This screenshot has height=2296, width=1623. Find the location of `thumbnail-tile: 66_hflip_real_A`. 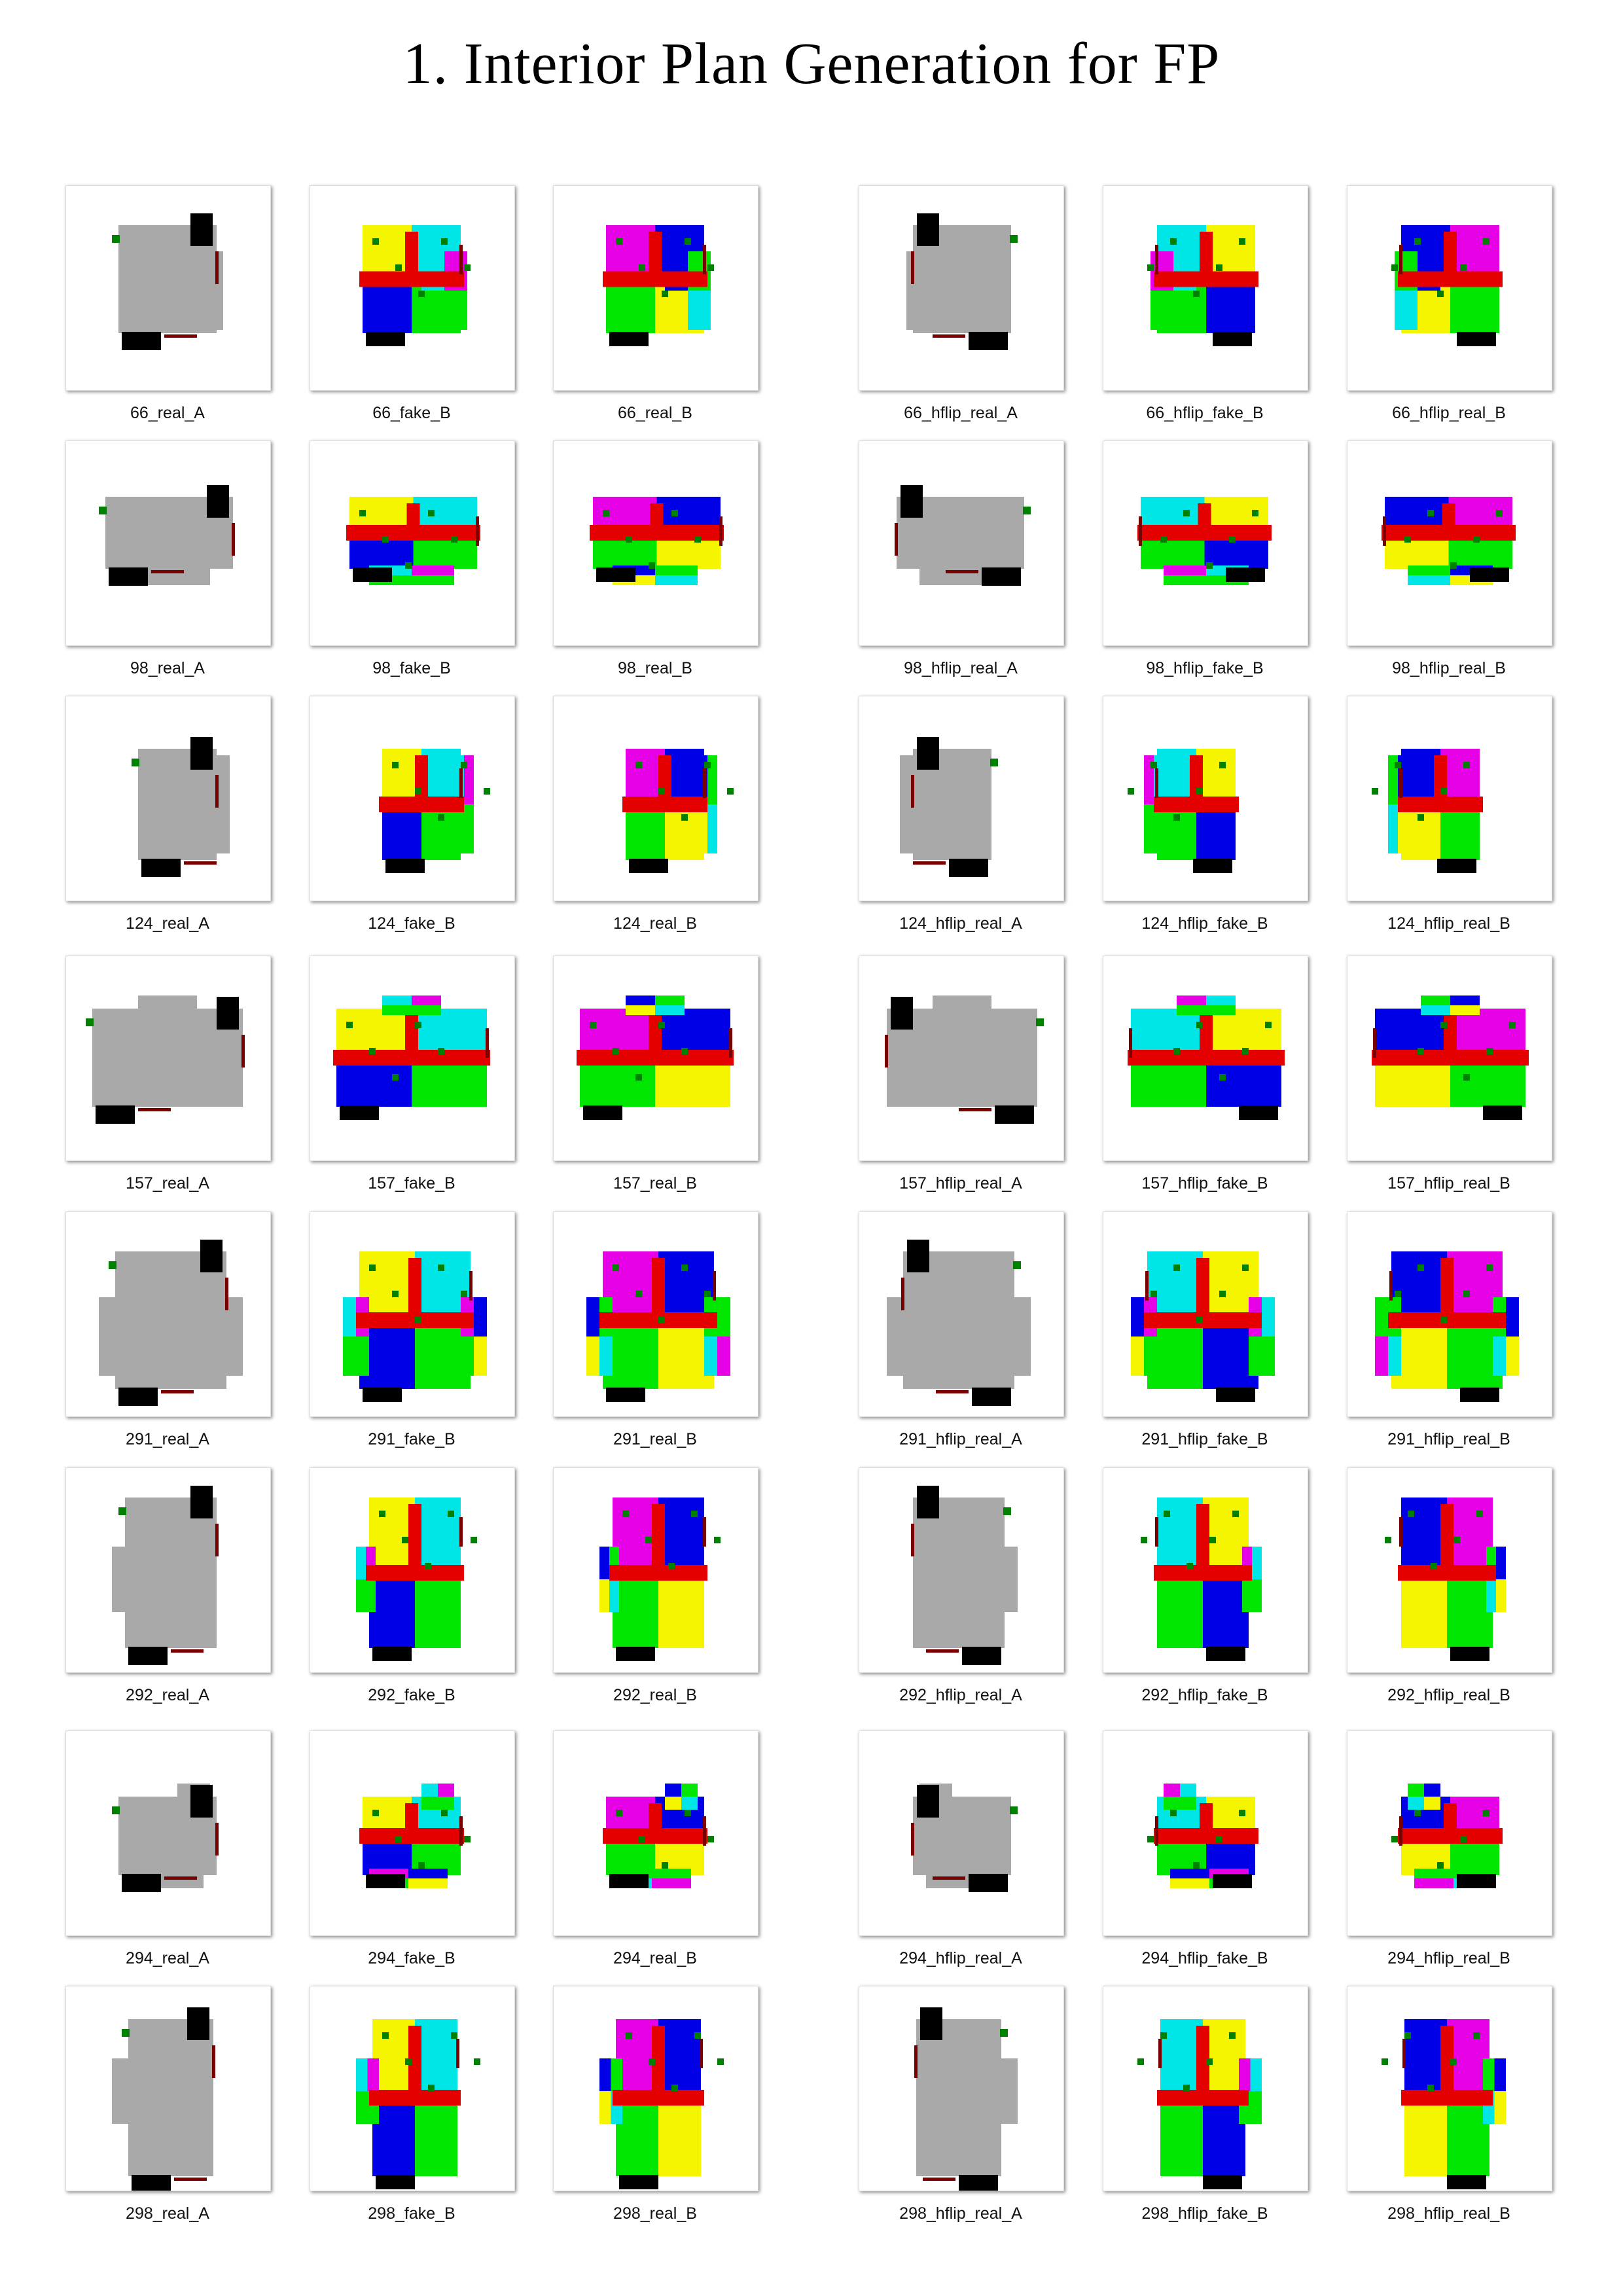

thumbnail-tile: 66_hflip_real_A is located at coordinates (963, 304).